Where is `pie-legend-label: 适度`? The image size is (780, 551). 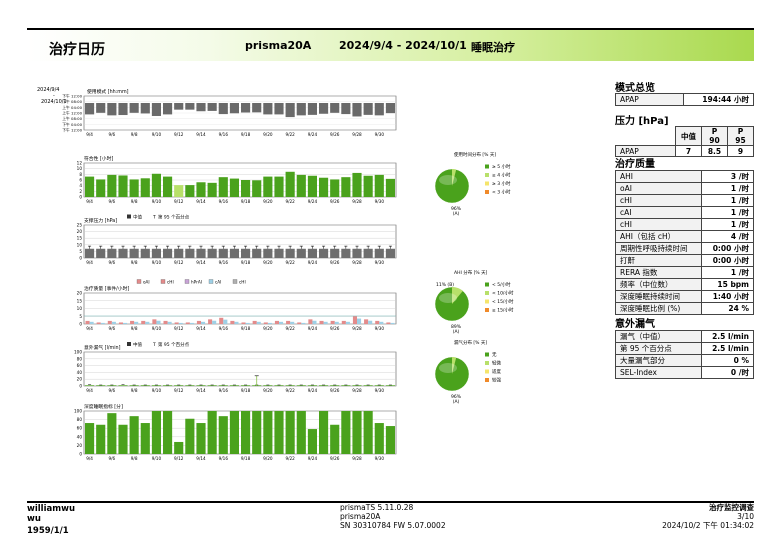 pie-legend-label: 适度 is located at coordinates (496, 371).